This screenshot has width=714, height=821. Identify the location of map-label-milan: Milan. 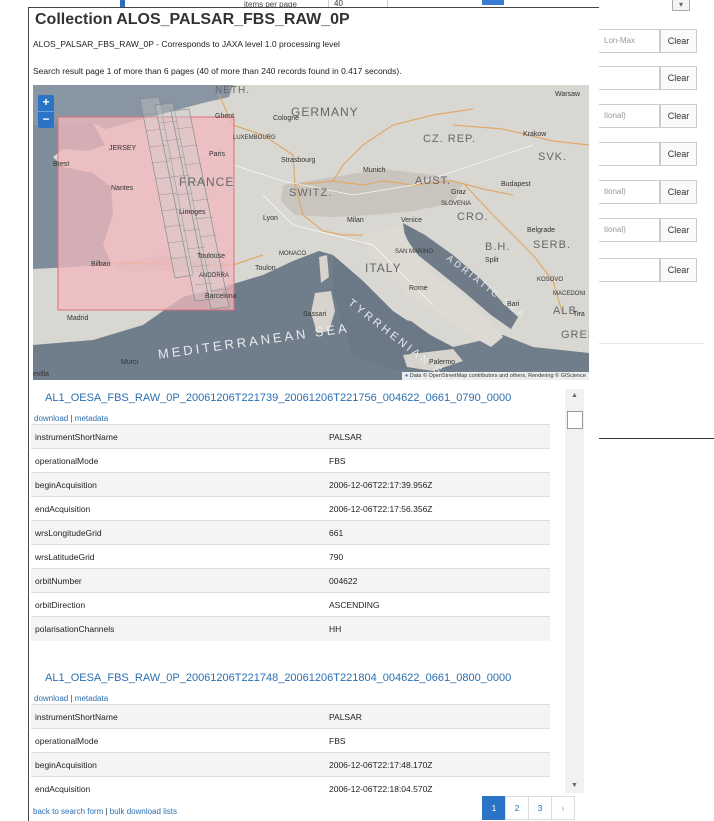
(355, 220).